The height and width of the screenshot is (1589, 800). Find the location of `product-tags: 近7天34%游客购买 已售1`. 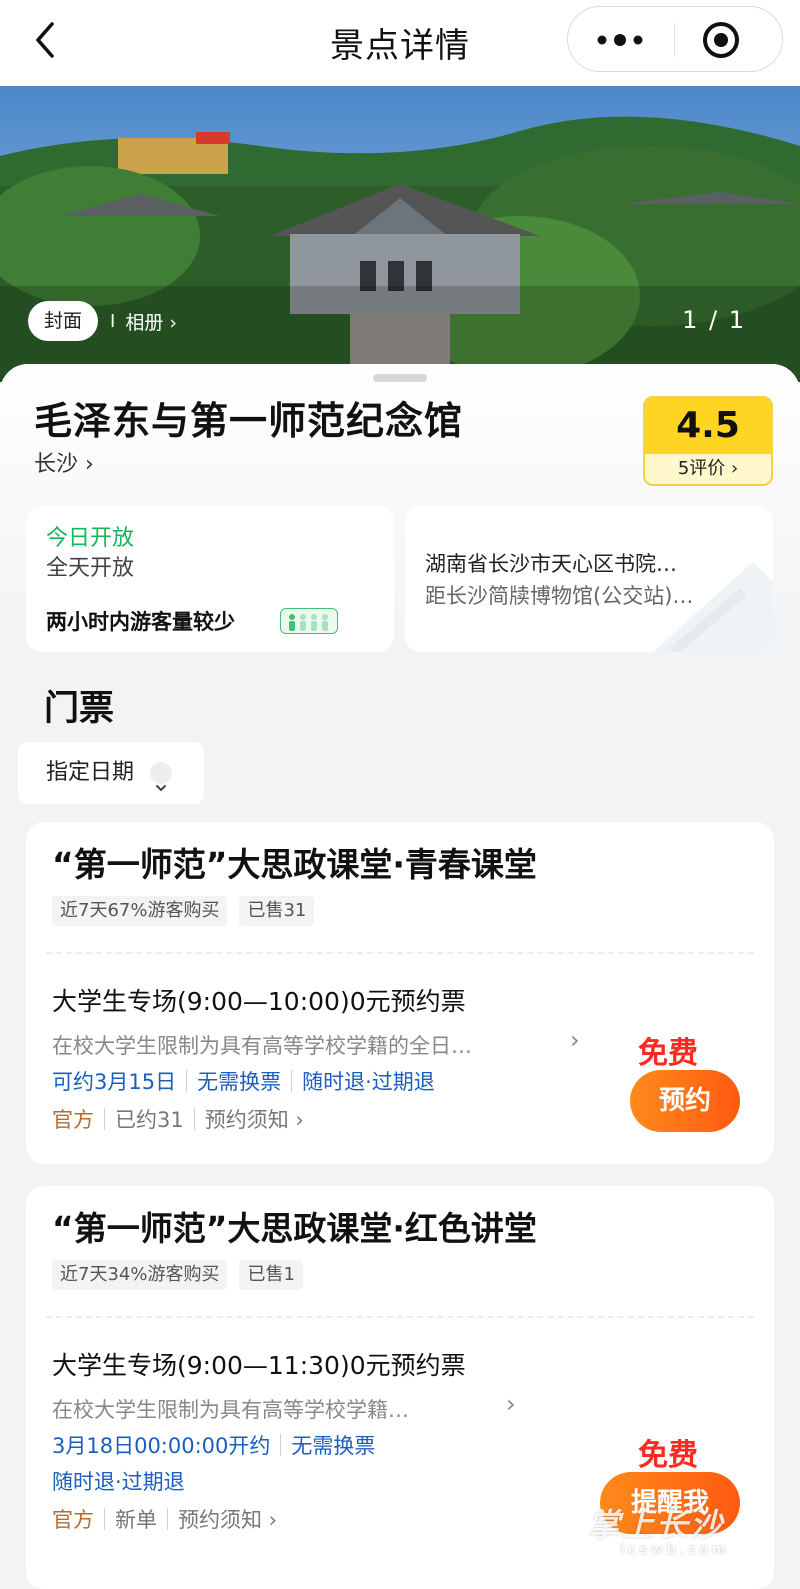

product-tags: 近7天34%游客购买 已售1 is located at coordinates (183, 1275).